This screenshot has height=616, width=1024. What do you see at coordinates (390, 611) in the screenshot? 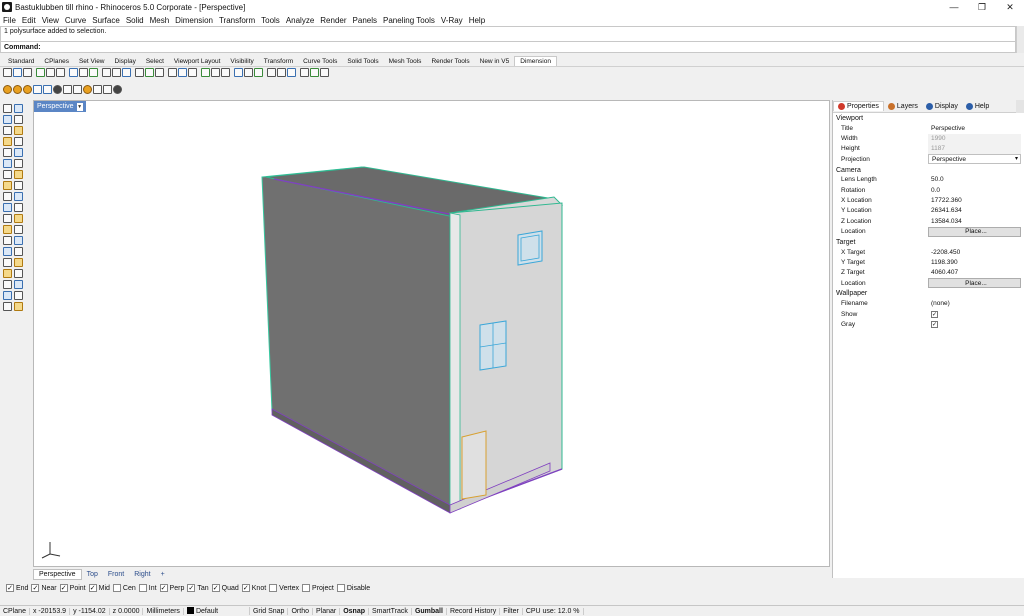
I see `status-smarttrack: SmartTrack` at bounding box center [390, 611].